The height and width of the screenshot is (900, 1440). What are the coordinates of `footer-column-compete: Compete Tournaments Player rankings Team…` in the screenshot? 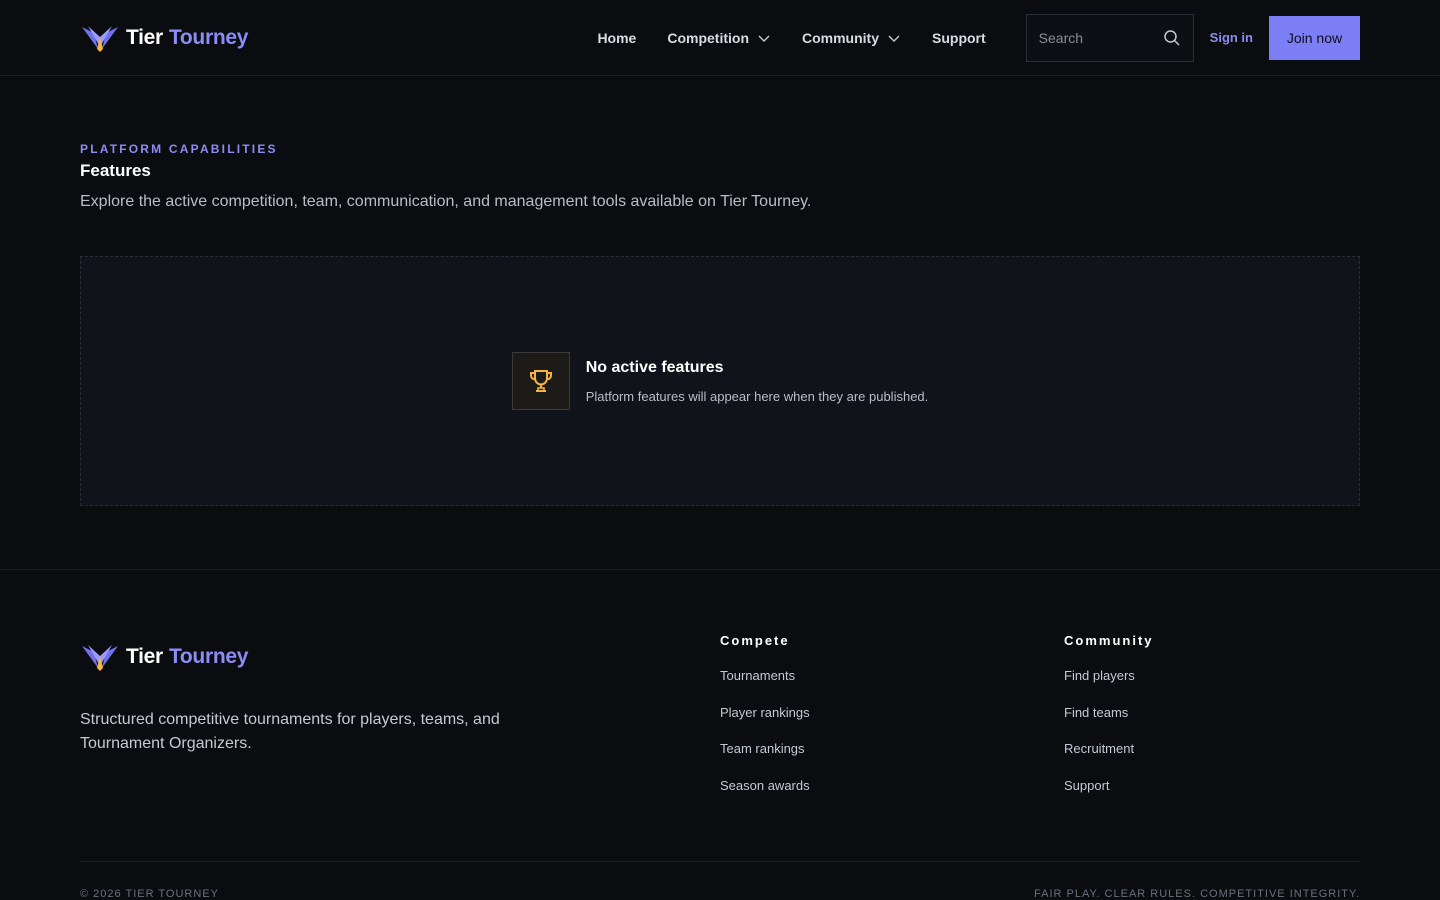 It's located at (765, 723).